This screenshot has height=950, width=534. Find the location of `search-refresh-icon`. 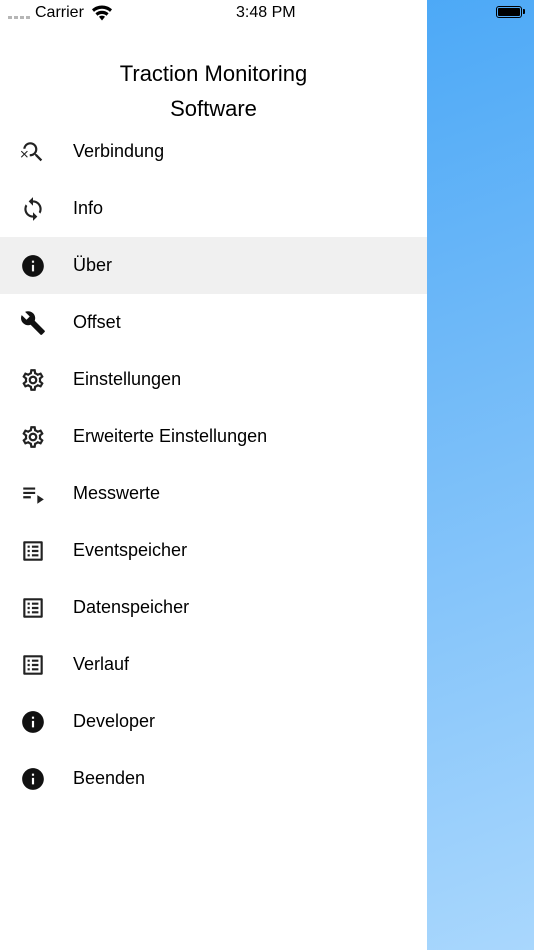

search-refresh-icon is located at coordinates (33, 152).